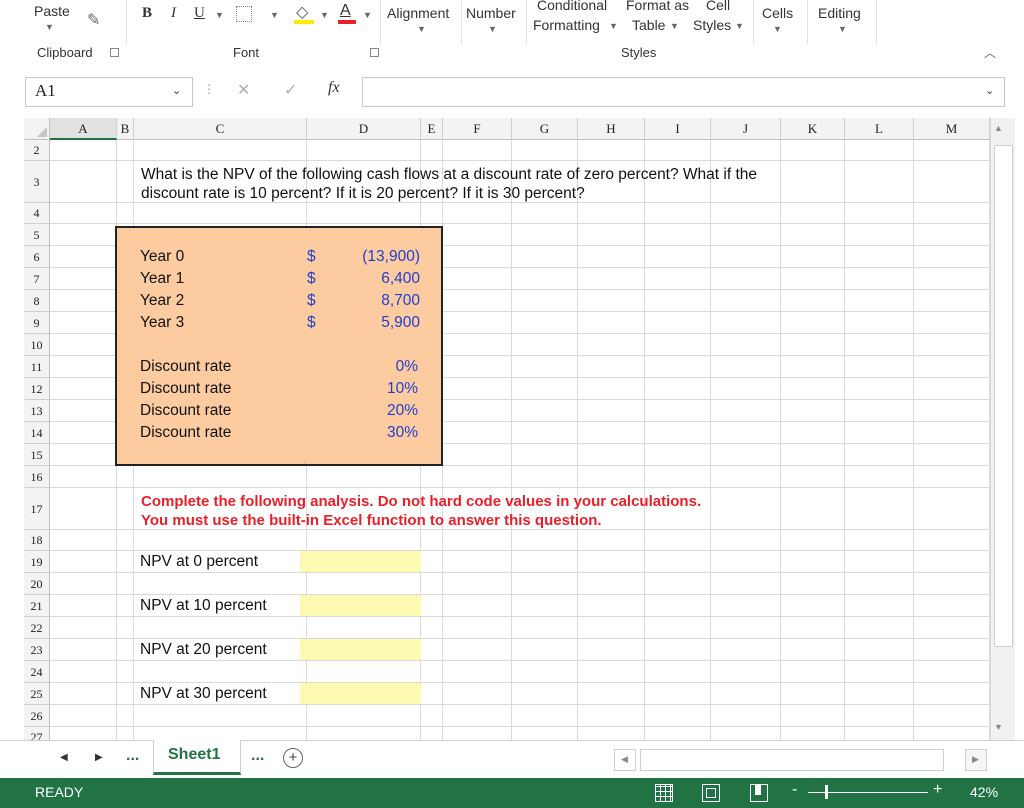 This screenshot has width=1024, height=808. What do you see at coordinates (879, 129) in the screenshot?
I see `column-header-L: L` at bounding box center [879, 129].